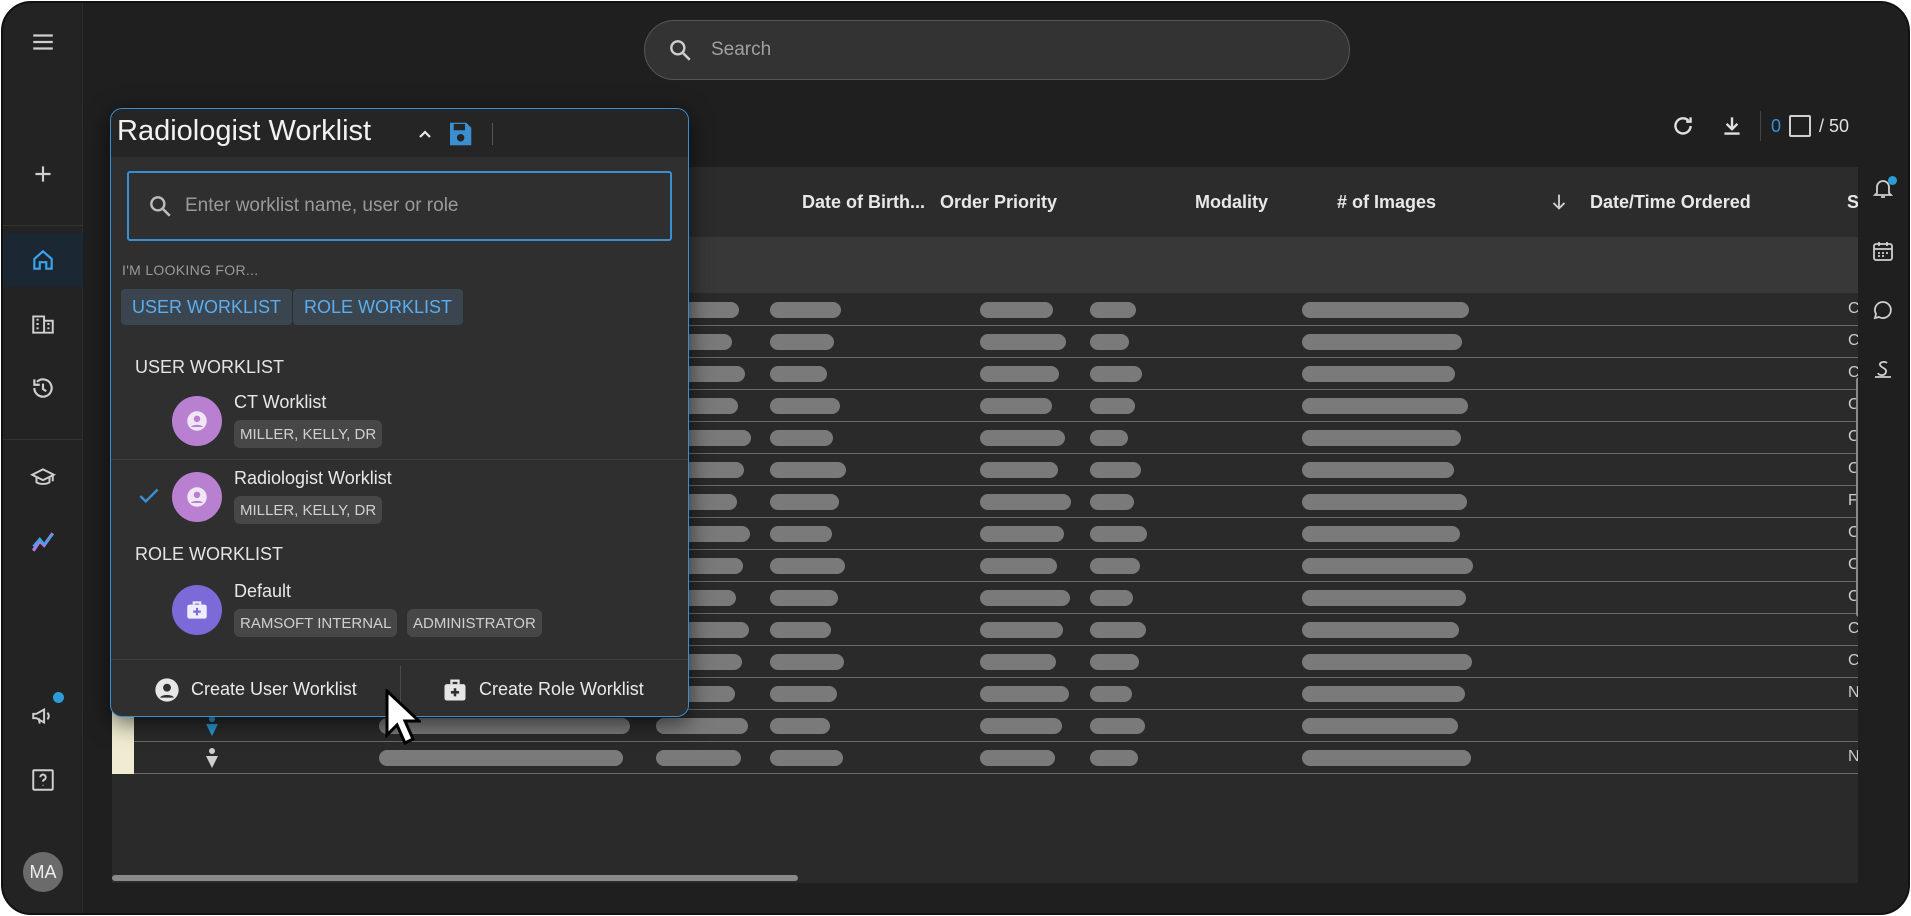 The image size is (1911, 916). I want to click on menu-icon, so click(43, 42).